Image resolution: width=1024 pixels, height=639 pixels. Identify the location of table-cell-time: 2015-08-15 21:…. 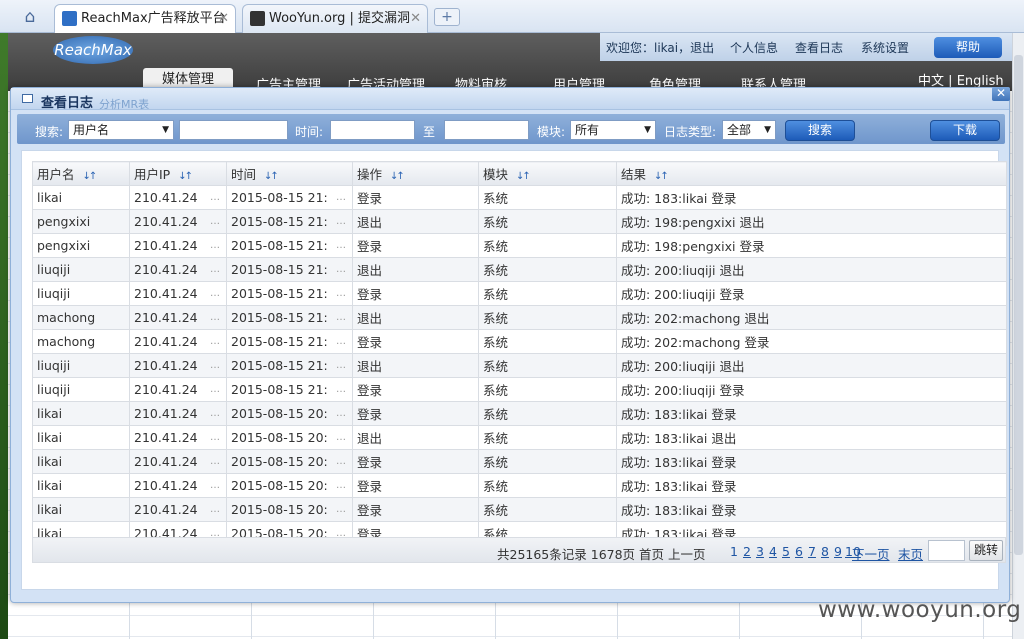
(289, 341).